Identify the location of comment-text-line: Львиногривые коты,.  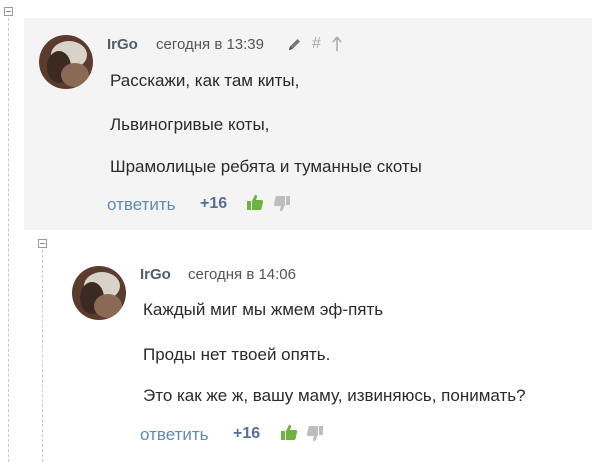
(190, 124).